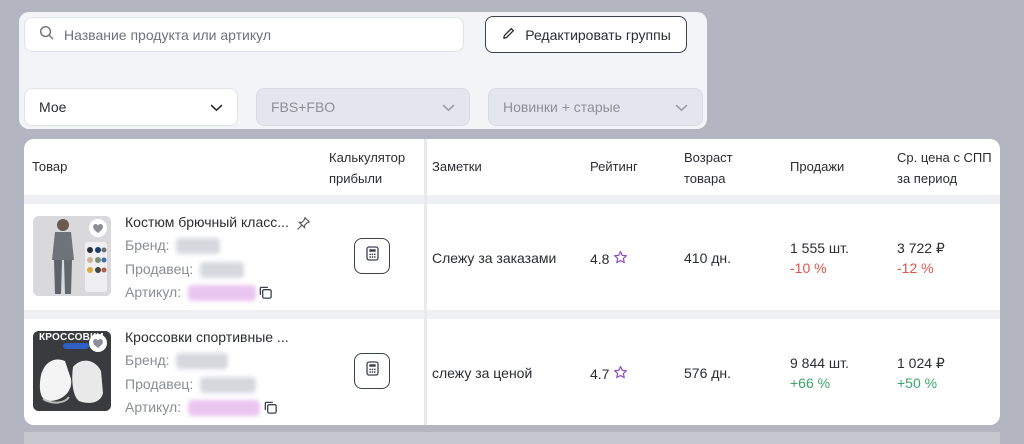 This screenshot has height=444, width=1024. I want to click on search-input, so click(254, 34).